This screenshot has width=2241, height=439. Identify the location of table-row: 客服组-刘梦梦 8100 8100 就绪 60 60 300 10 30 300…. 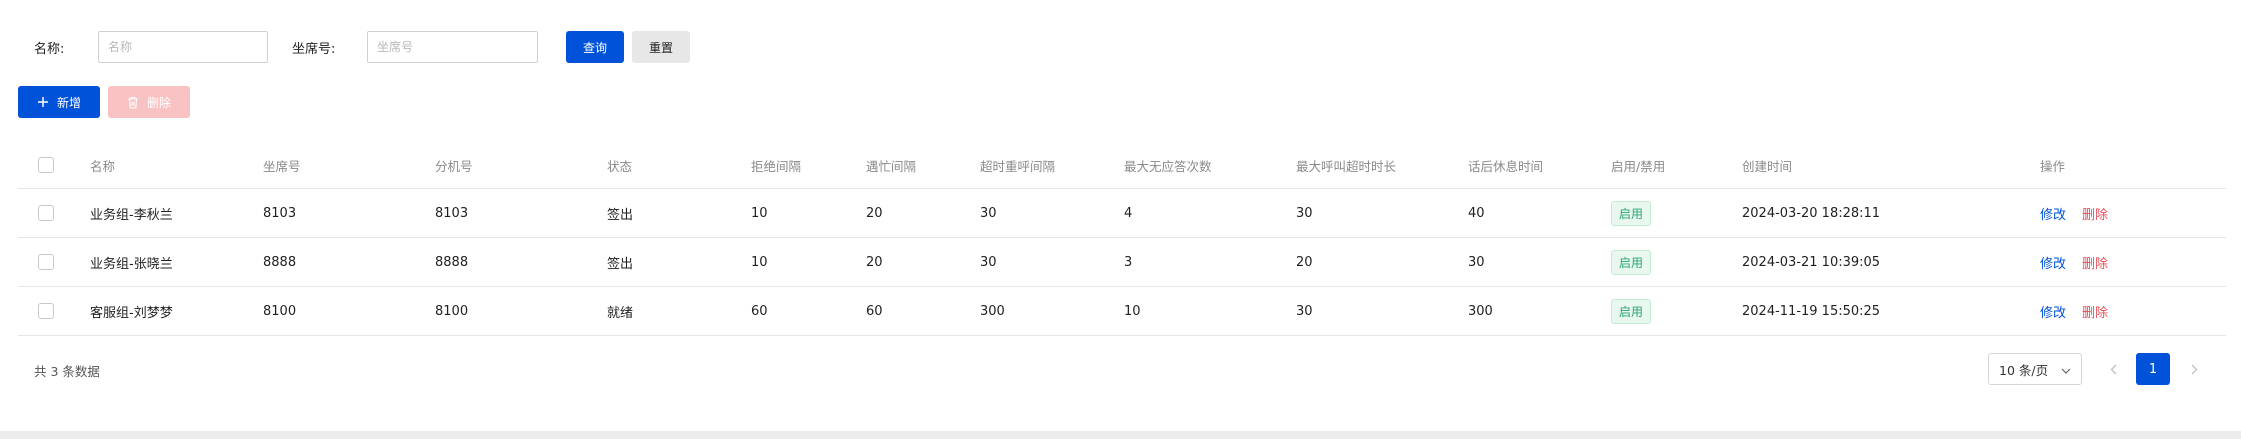
(1122, 311).